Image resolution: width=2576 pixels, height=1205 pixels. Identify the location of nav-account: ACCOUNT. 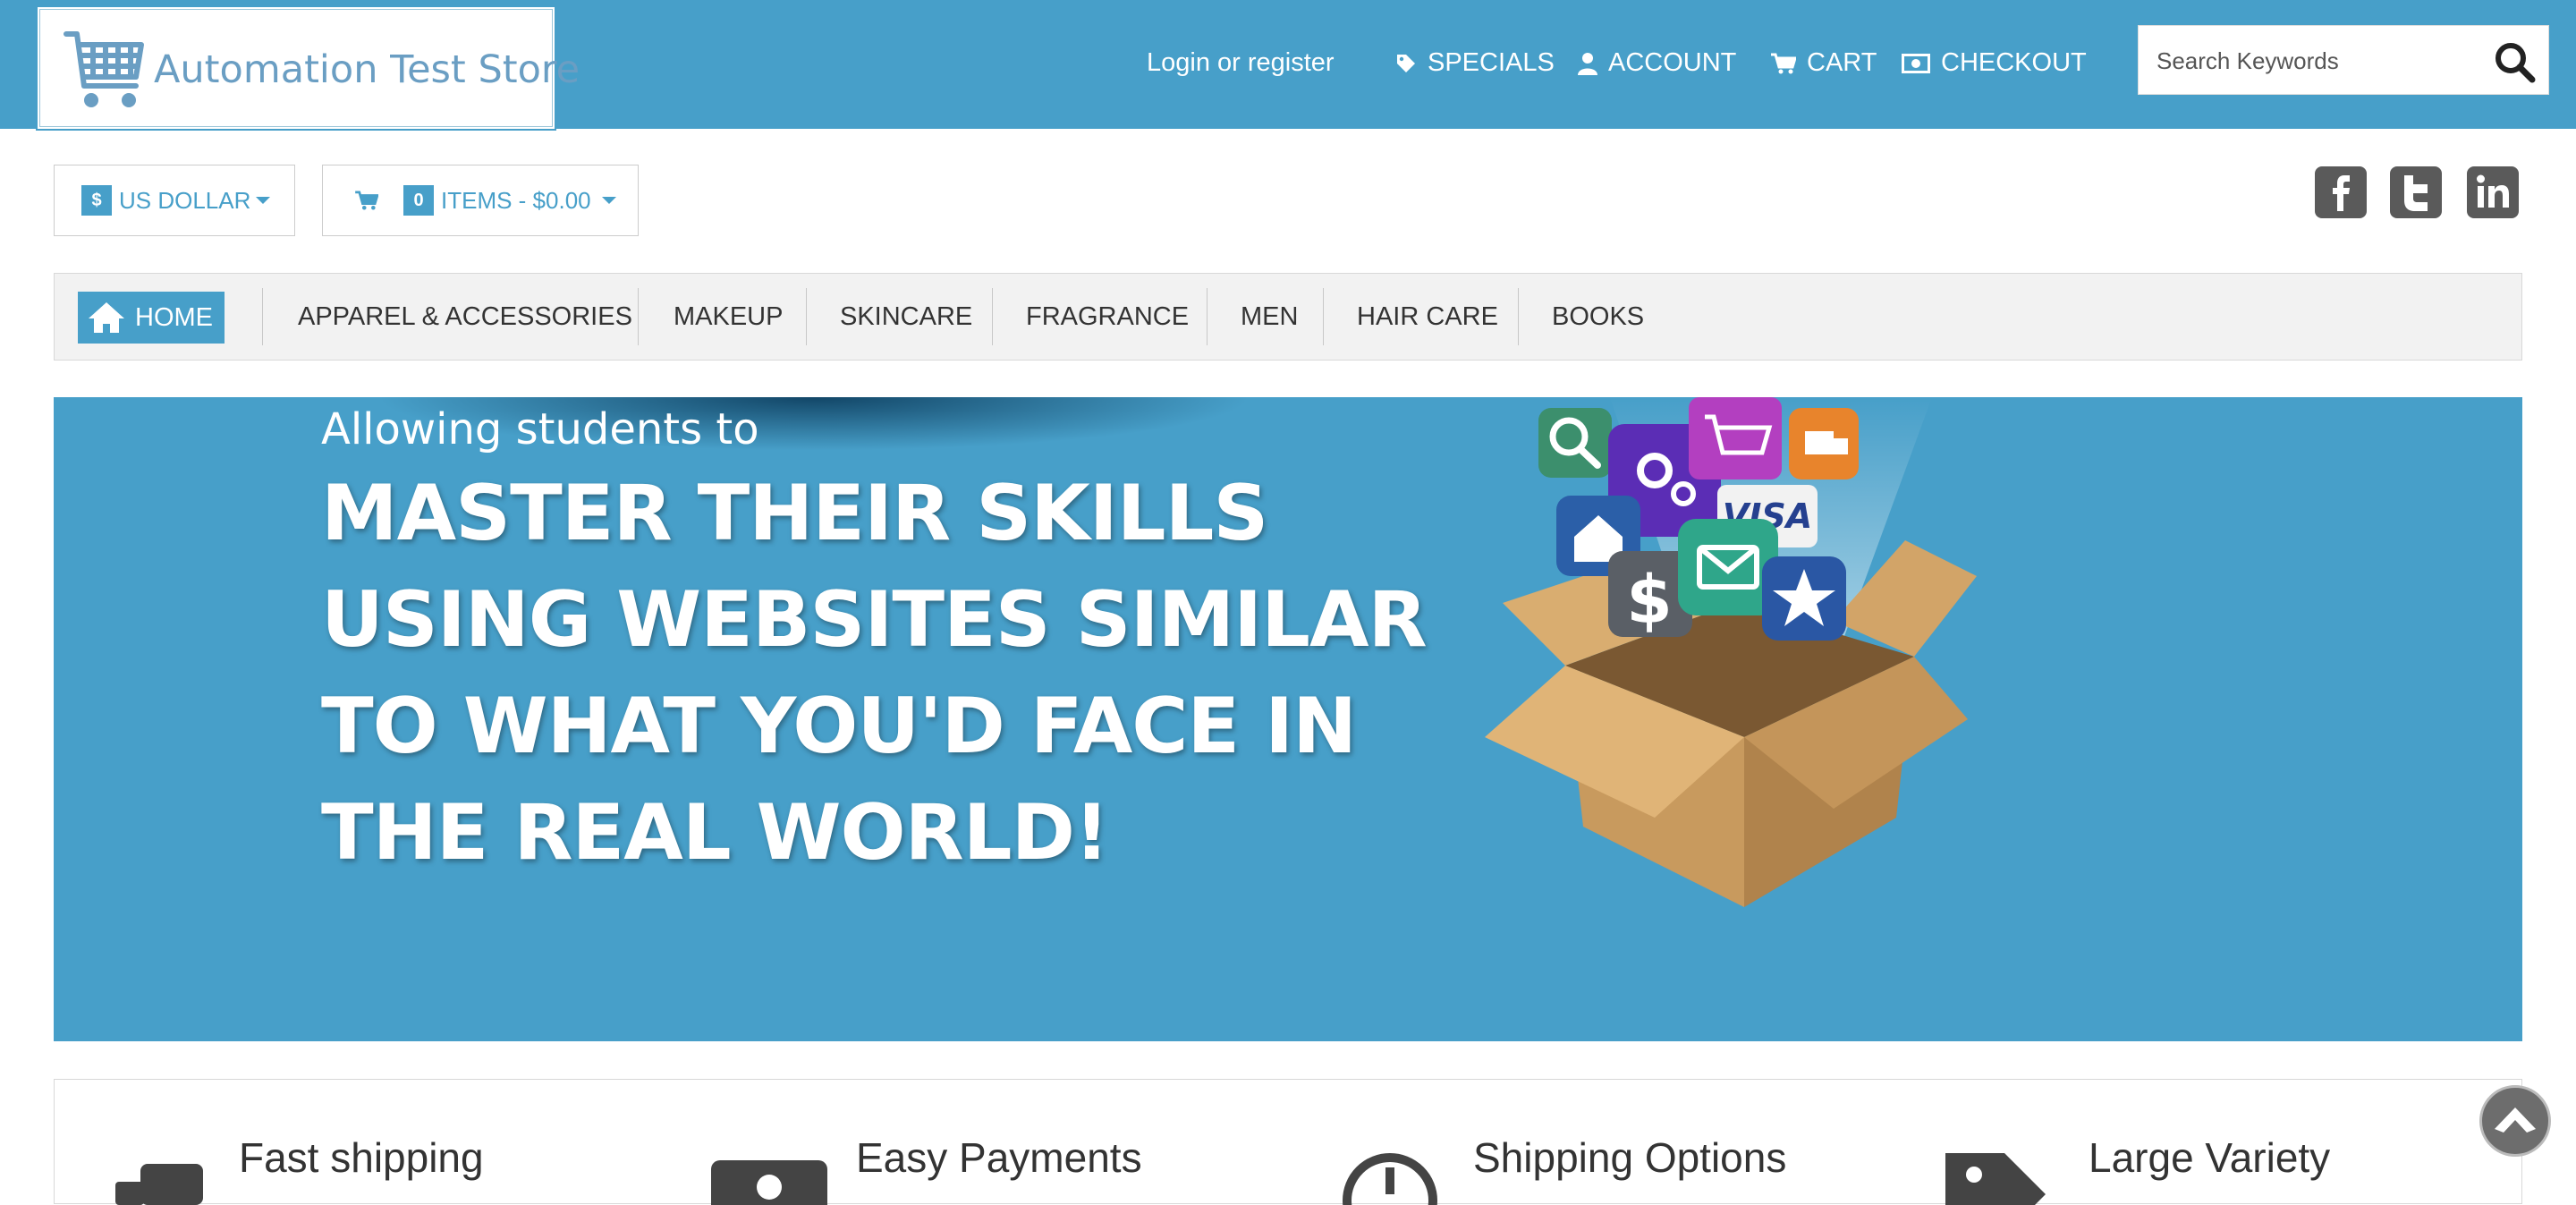
(1657, 63).